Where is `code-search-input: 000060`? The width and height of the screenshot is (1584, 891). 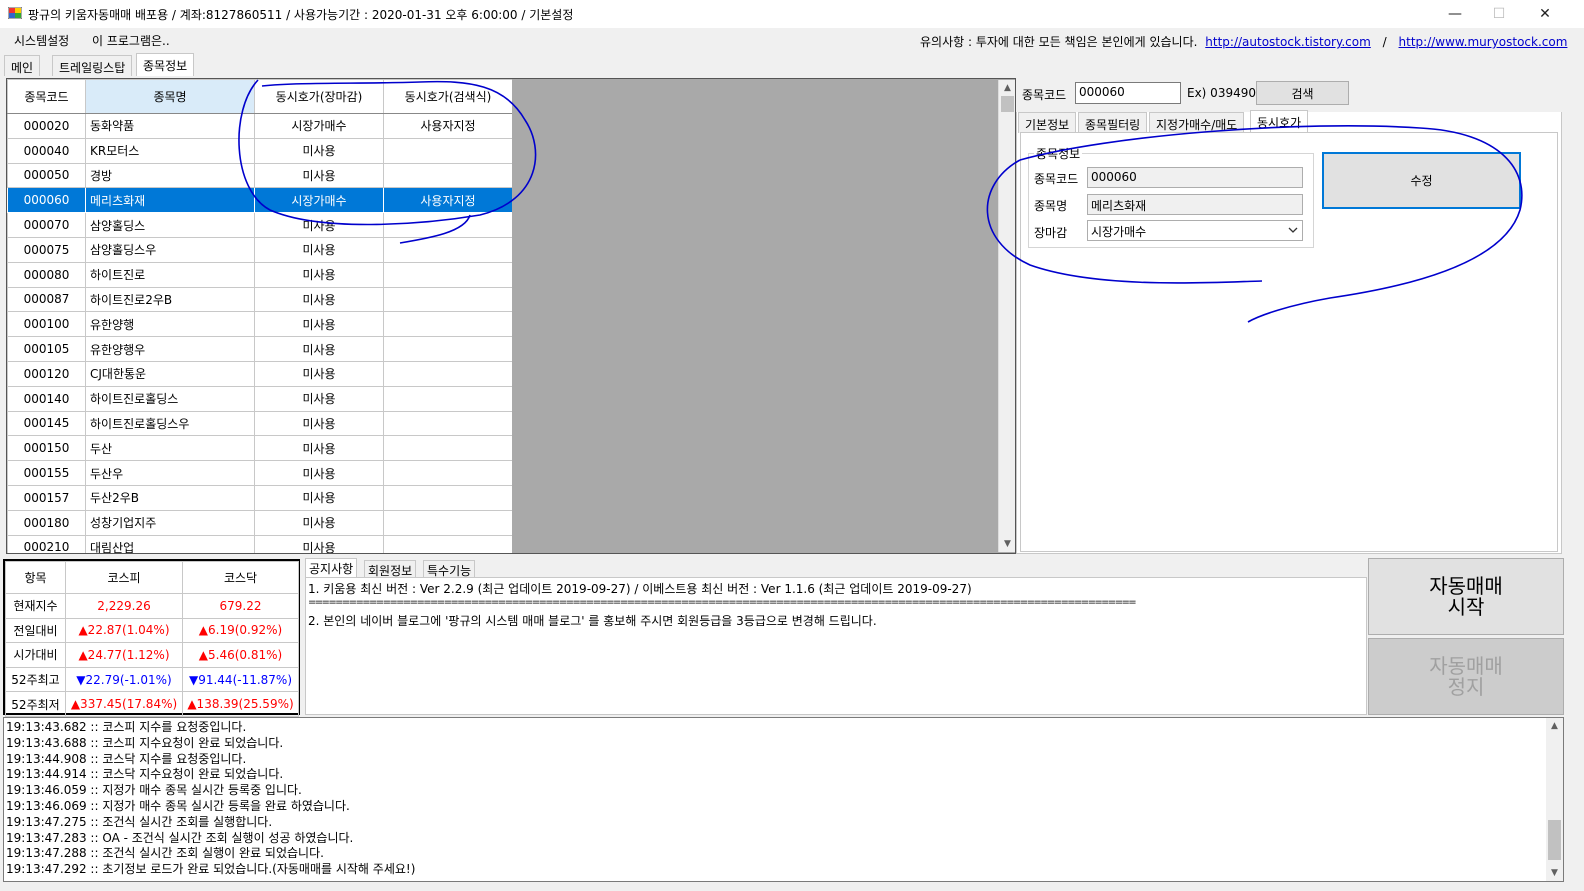 code-search-input: 000060 is located at coordinates (1128, 93).